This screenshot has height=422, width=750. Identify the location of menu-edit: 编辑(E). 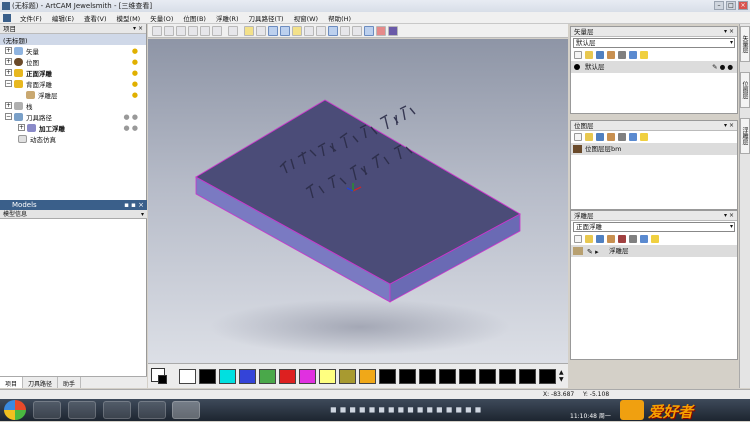
(63, 18).